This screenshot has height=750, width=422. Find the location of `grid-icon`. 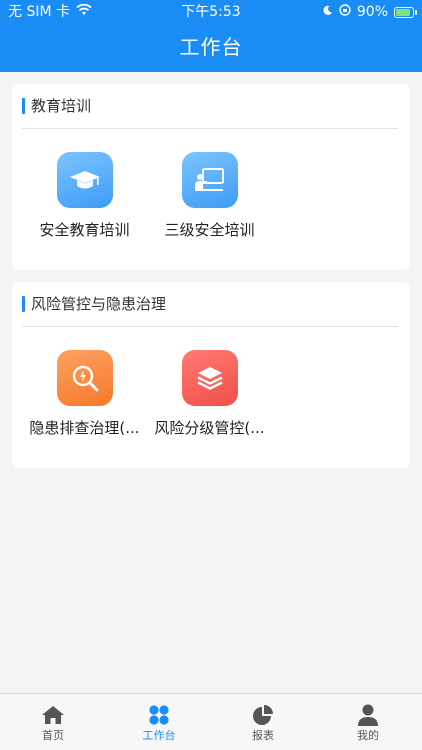

grid-icon is located at coordinates (159, 715).